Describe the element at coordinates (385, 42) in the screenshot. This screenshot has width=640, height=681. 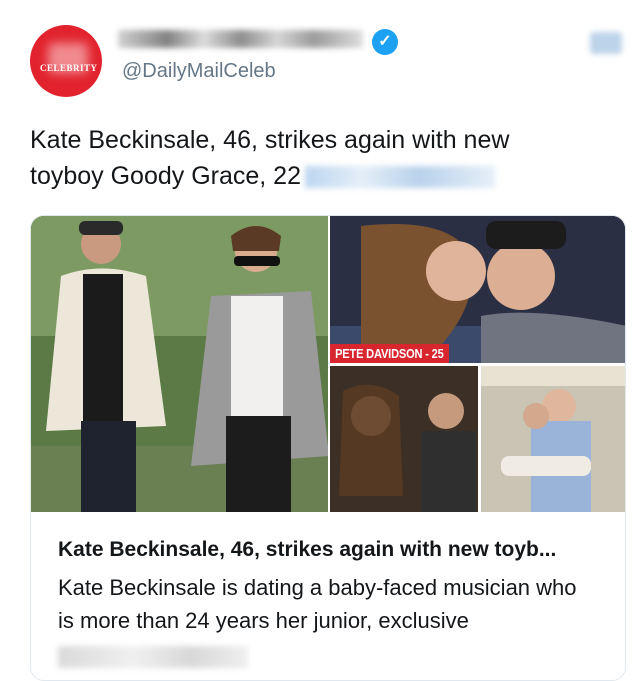
I see `verified-badge-icon: ✓` at that location.